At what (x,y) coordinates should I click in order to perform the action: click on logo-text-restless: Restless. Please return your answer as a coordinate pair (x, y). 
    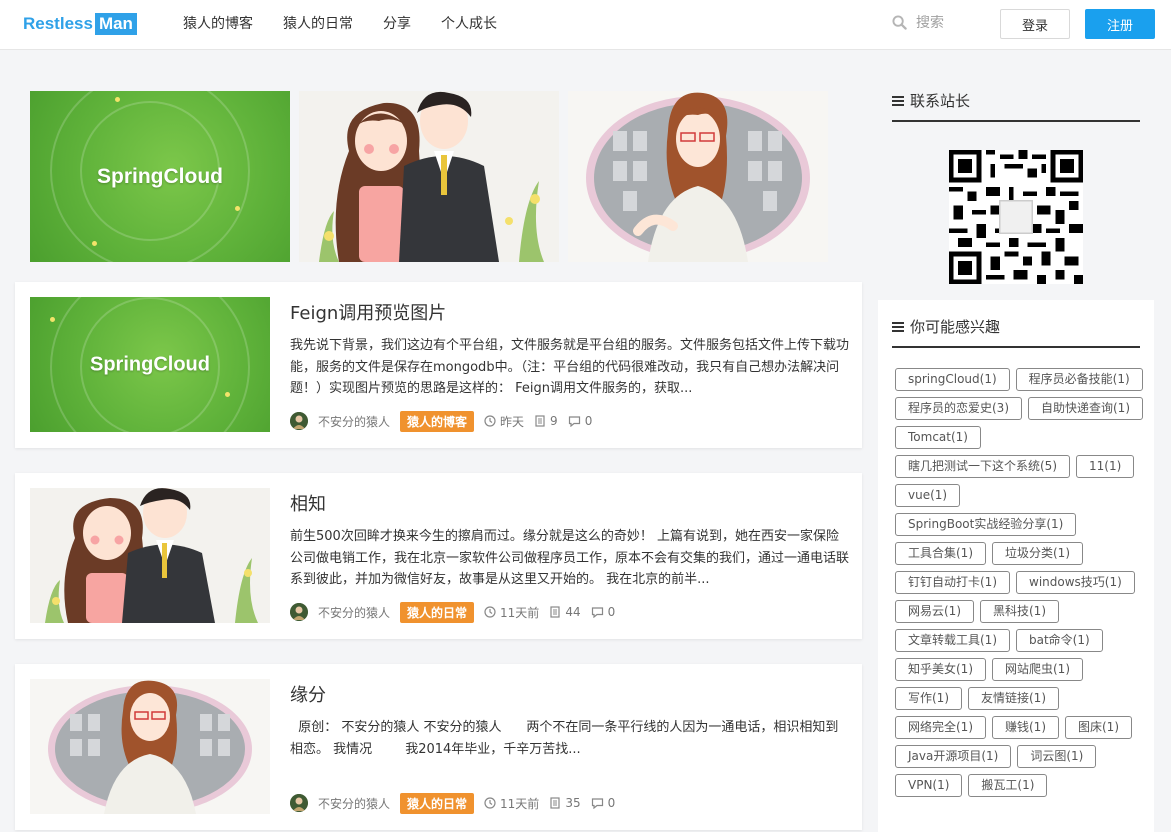
    Looking at the image, I should click on (58, 23).